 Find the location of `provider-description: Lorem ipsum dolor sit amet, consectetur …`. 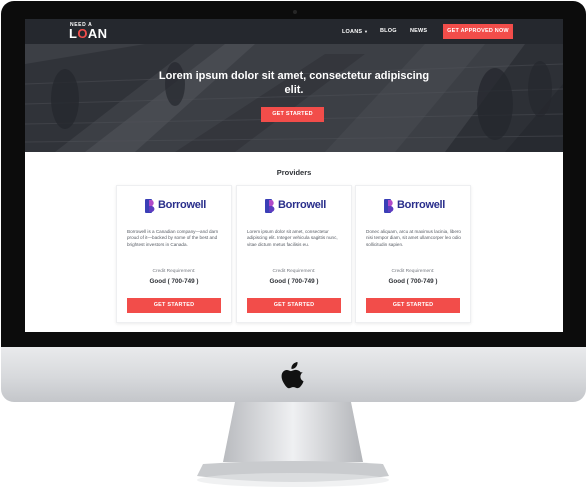

provider-description: Lorem ipsum dolor sit amet, consectetur … is located at coordinates (292, 238).